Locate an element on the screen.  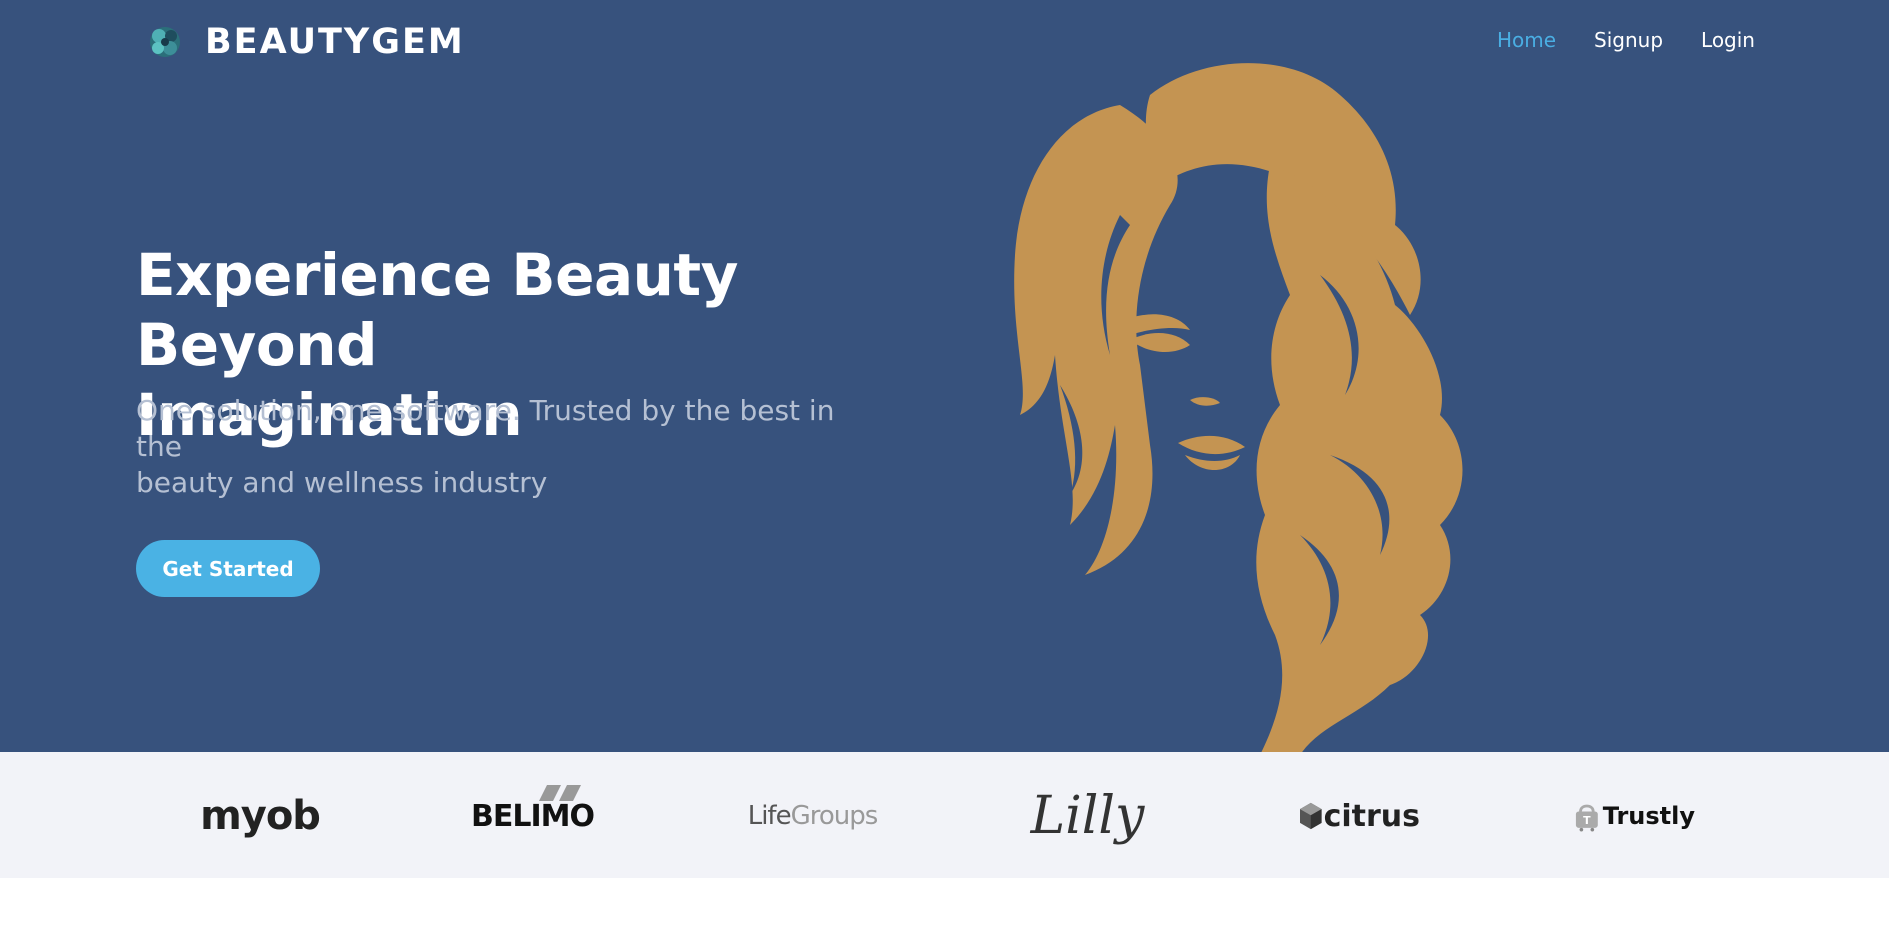
brand: BEAUTYGEM is located at coordinates (305, 42).